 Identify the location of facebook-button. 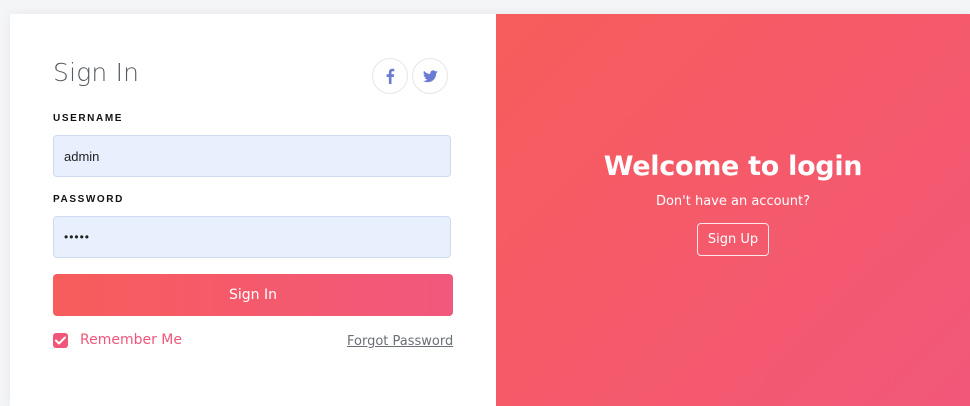
(390, 76).